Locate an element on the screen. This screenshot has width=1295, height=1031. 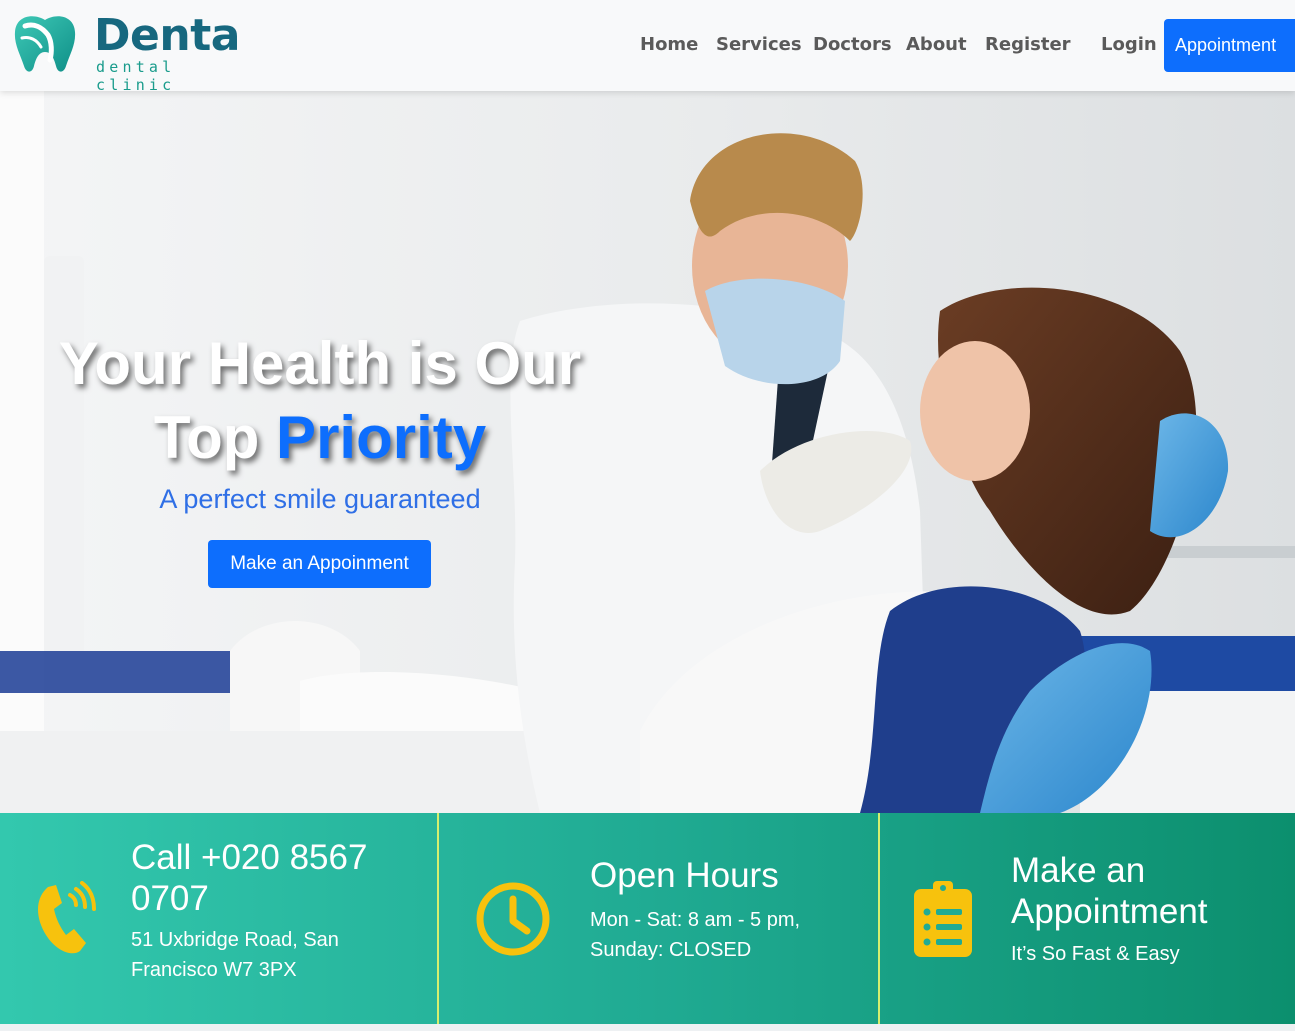
call-title: Call +020 8567 0707 is located at coordinates (249, 878).